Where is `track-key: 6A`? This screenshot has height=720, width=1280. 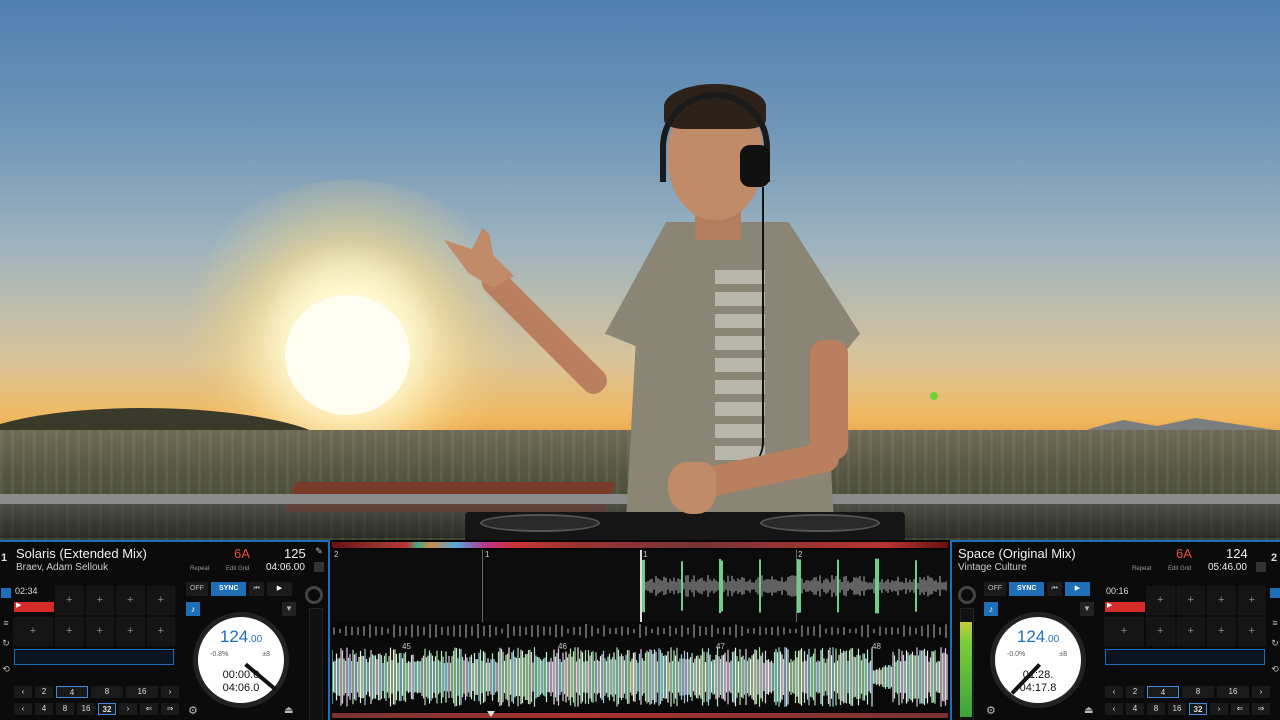 track-key: 6A is located at coordinates (242, 553).